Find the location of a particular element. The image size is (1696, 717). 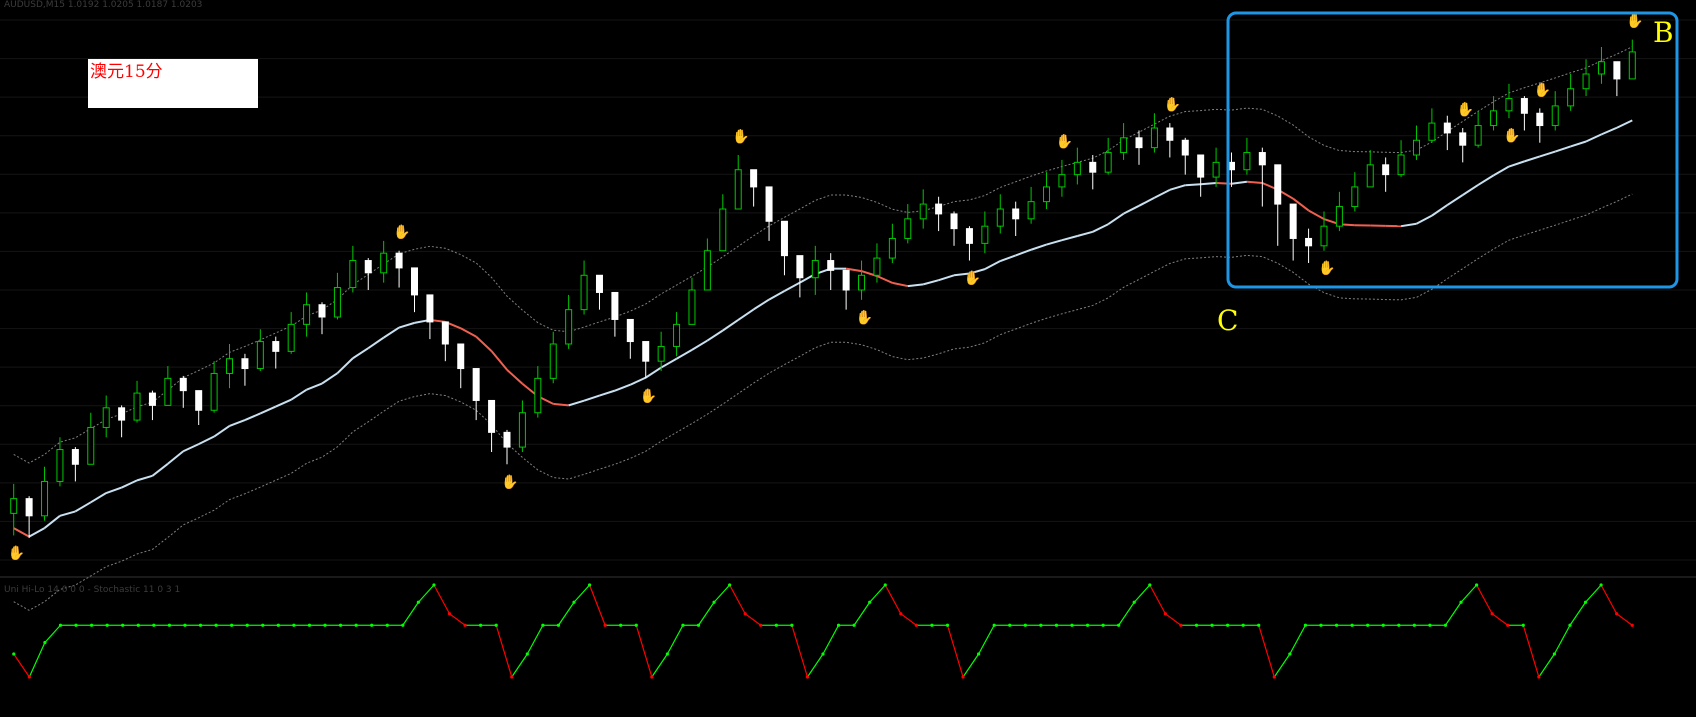

highlight-box is located at coordinates (1452, 150).